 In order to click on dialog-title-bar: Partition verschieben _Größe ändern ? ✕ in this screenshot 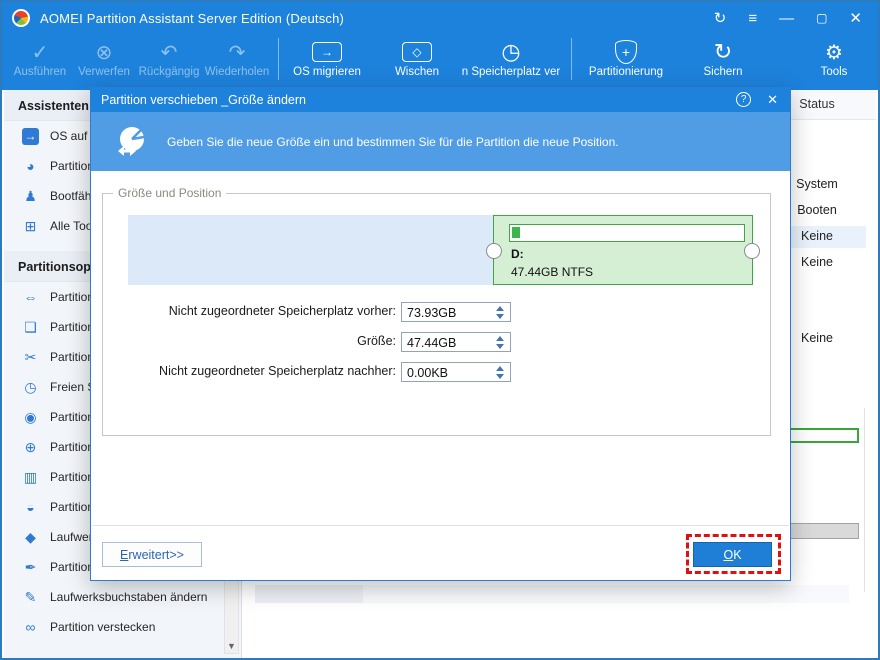, I will do `click(440, 100)`.